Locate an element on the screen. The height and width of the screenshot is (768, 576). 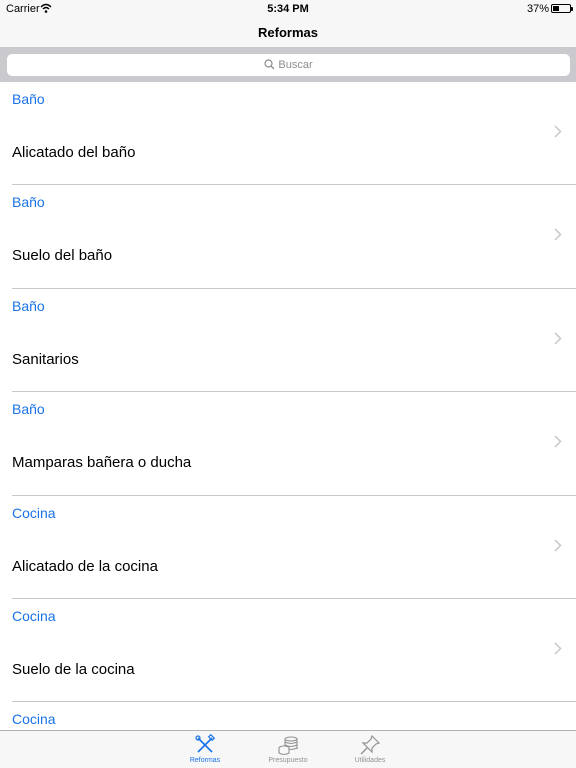
list-item: Cocina is located at coordinates (294, 716).